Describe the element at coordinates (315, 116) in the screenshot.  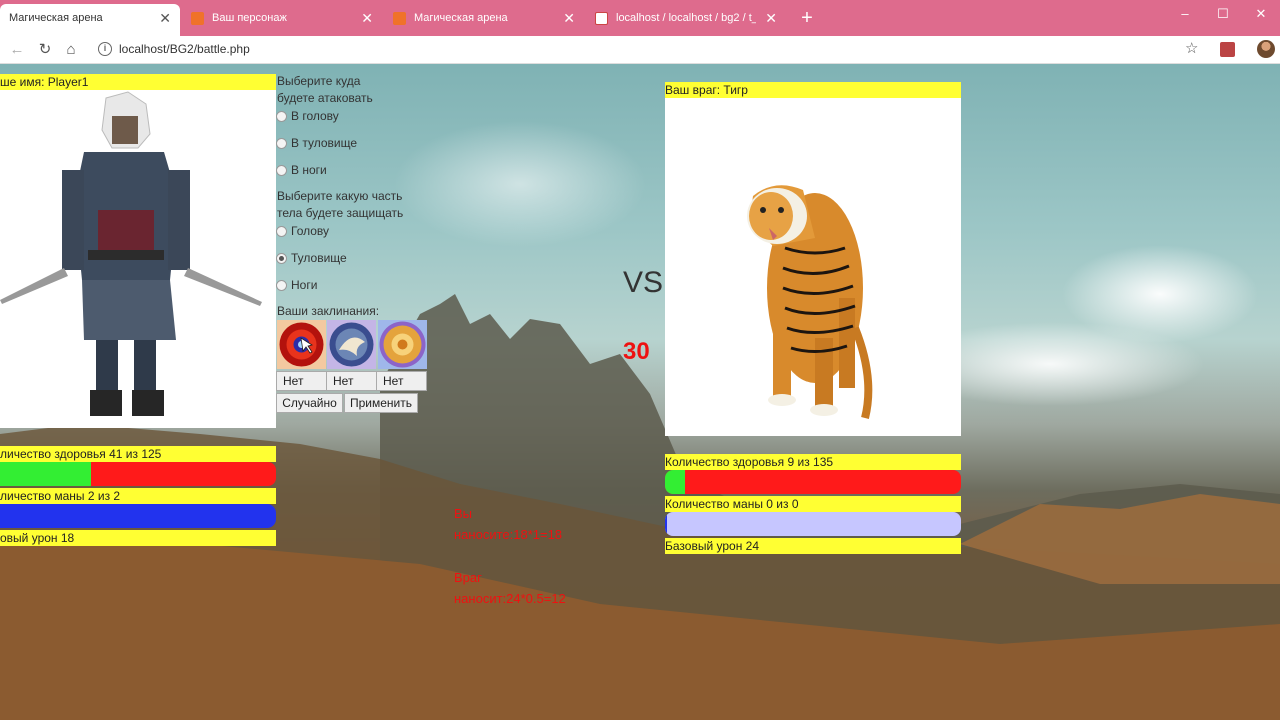
I see `radio-label: В голову` at that location.